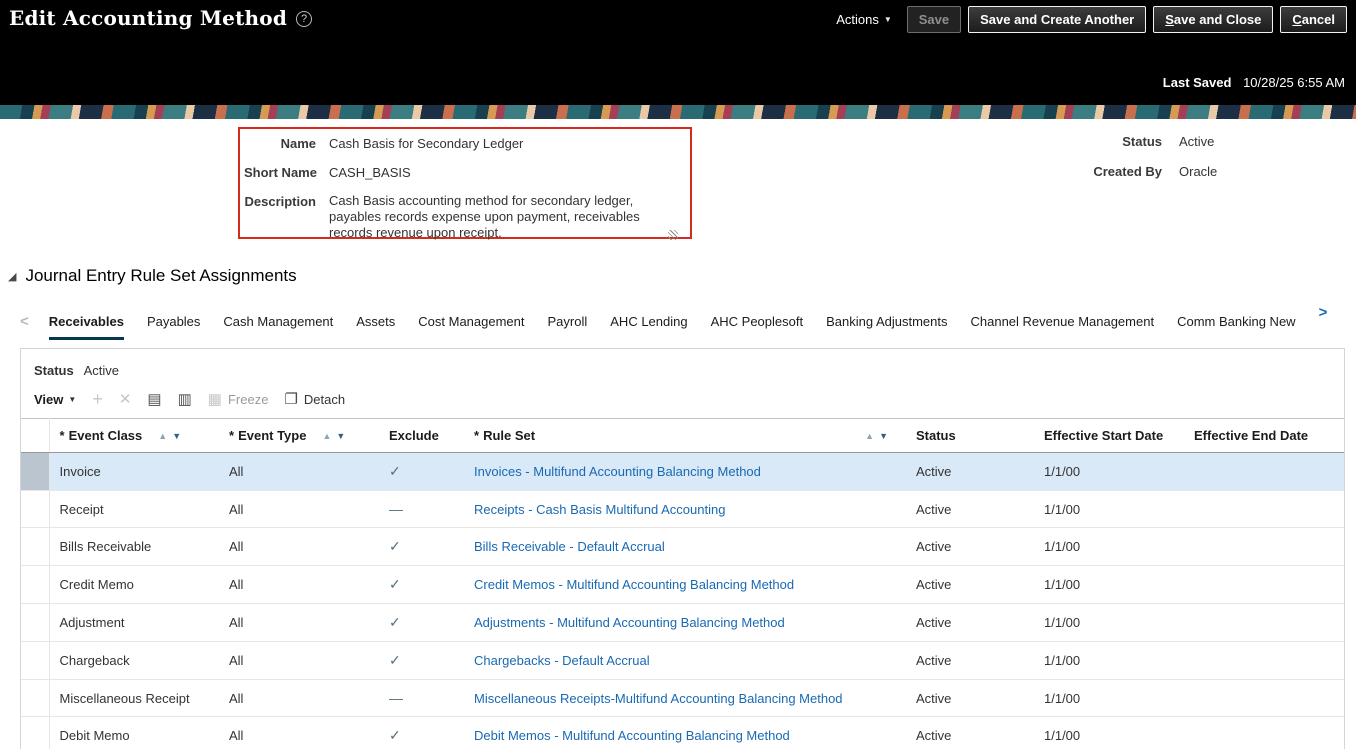 Image resolution: width=1356 pixels, height=749 pixels. I want to click on collapse-triangle-icon: ◢, so click(12, 276).